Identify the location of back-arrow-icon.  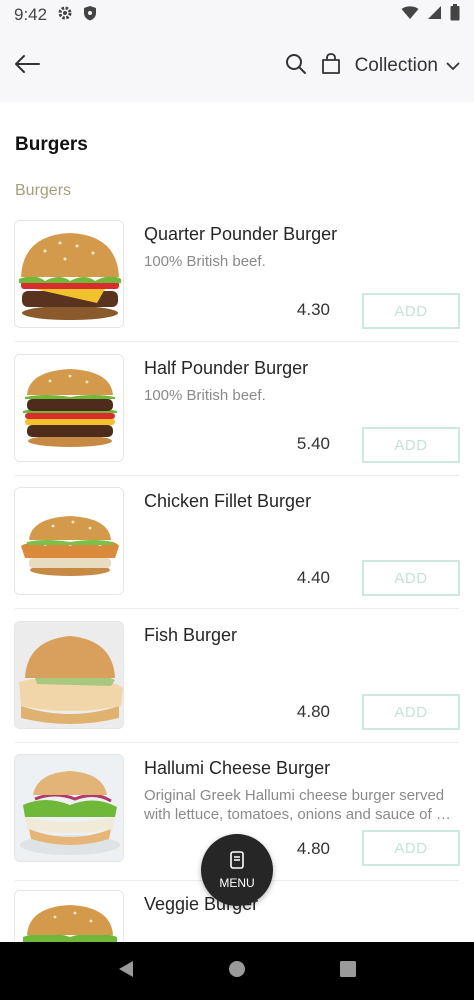
(27, 66).